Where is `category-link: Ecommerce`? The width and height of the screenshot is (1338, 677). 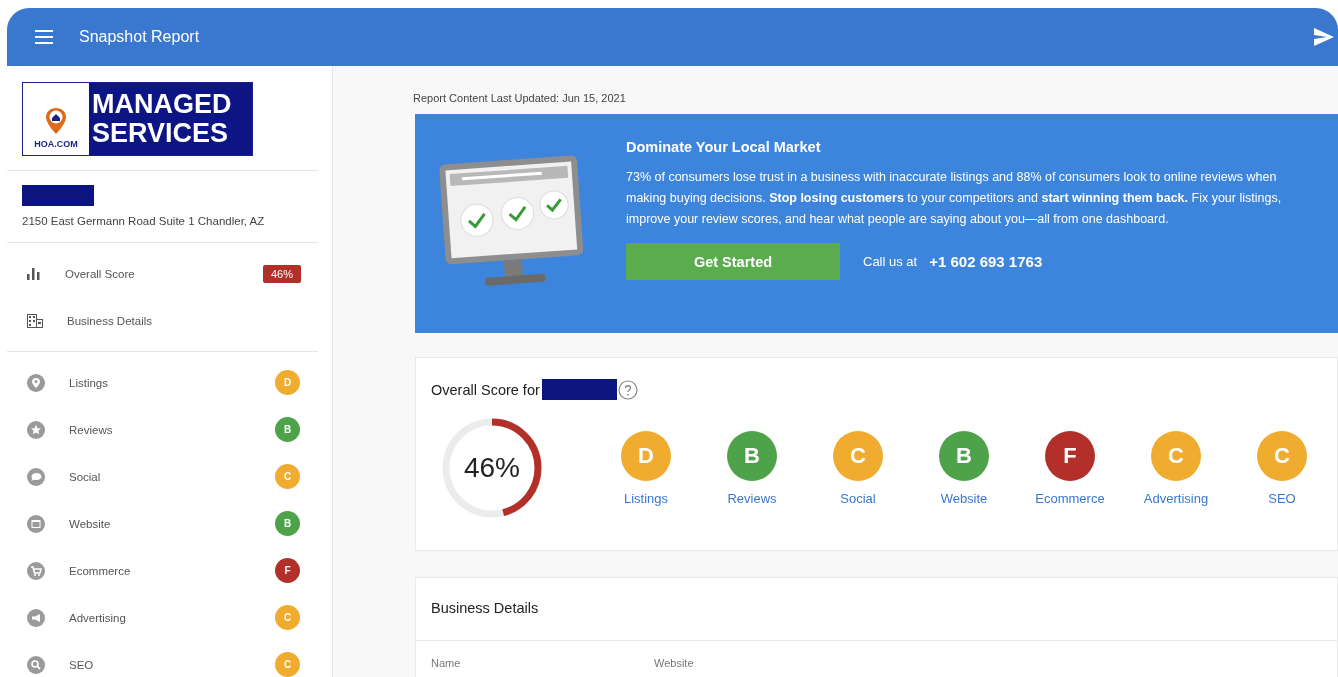 category-link: Ecommerce is located at coordinates (1070, 498).